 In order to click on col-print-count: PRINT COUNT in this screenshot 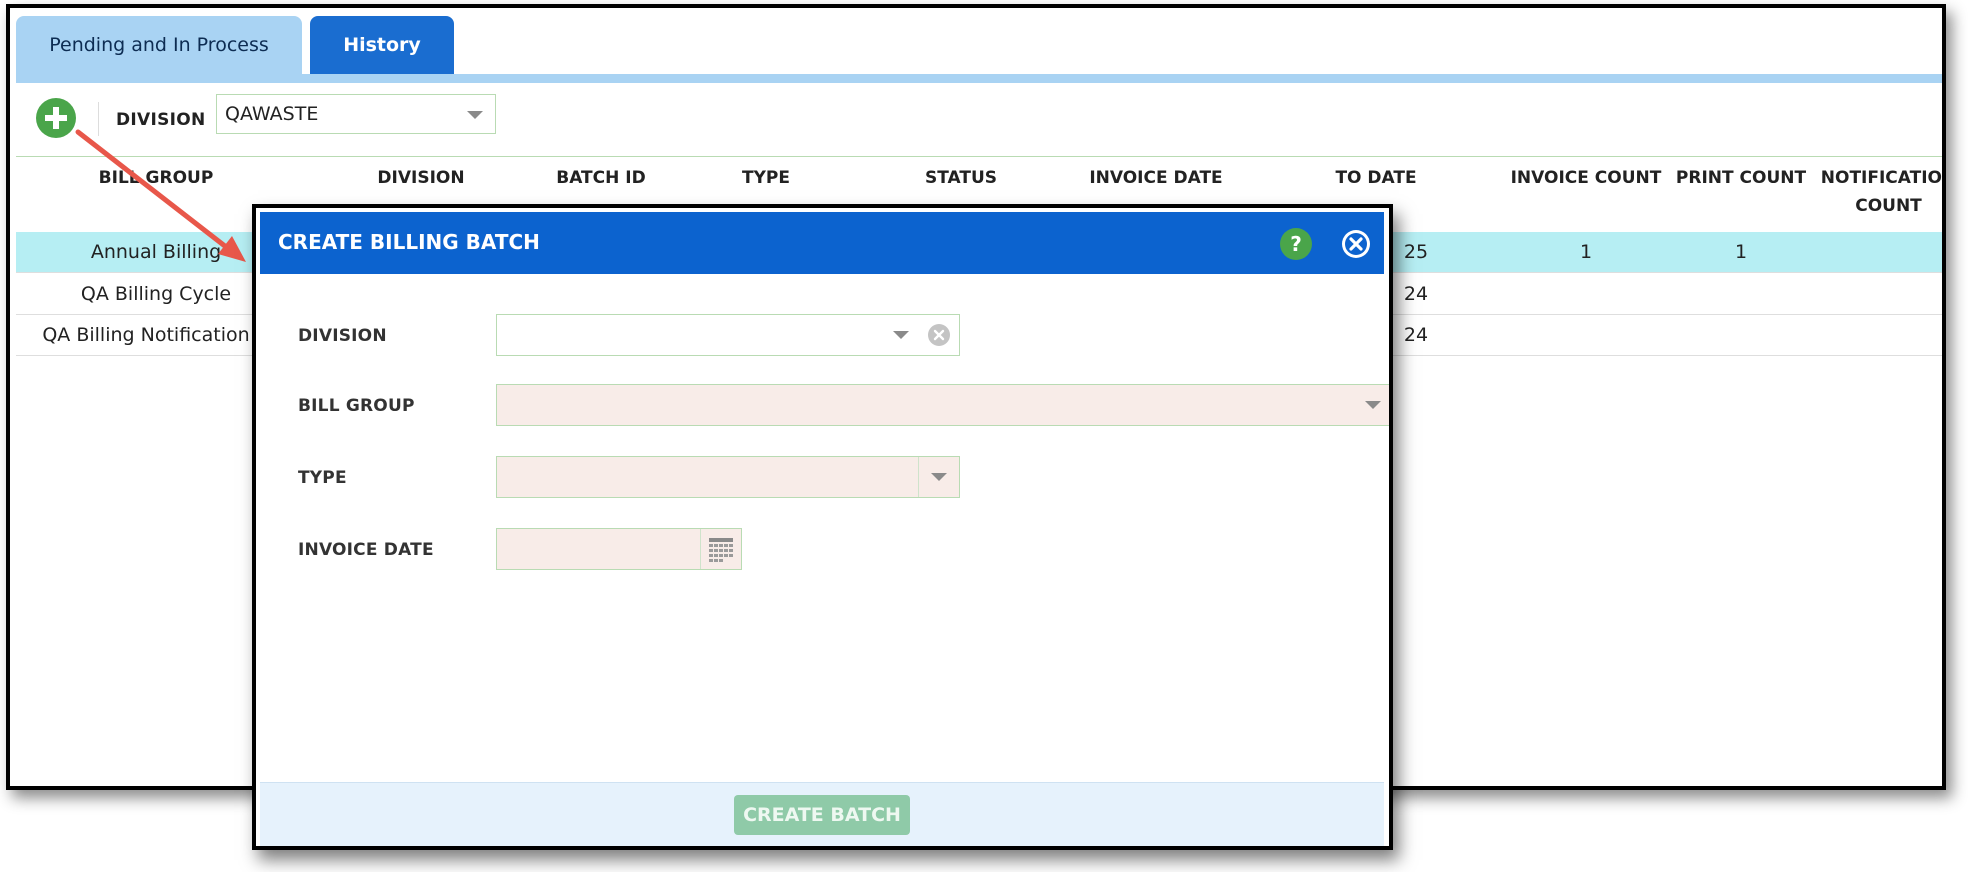, I will do `click(1741, 178)`.